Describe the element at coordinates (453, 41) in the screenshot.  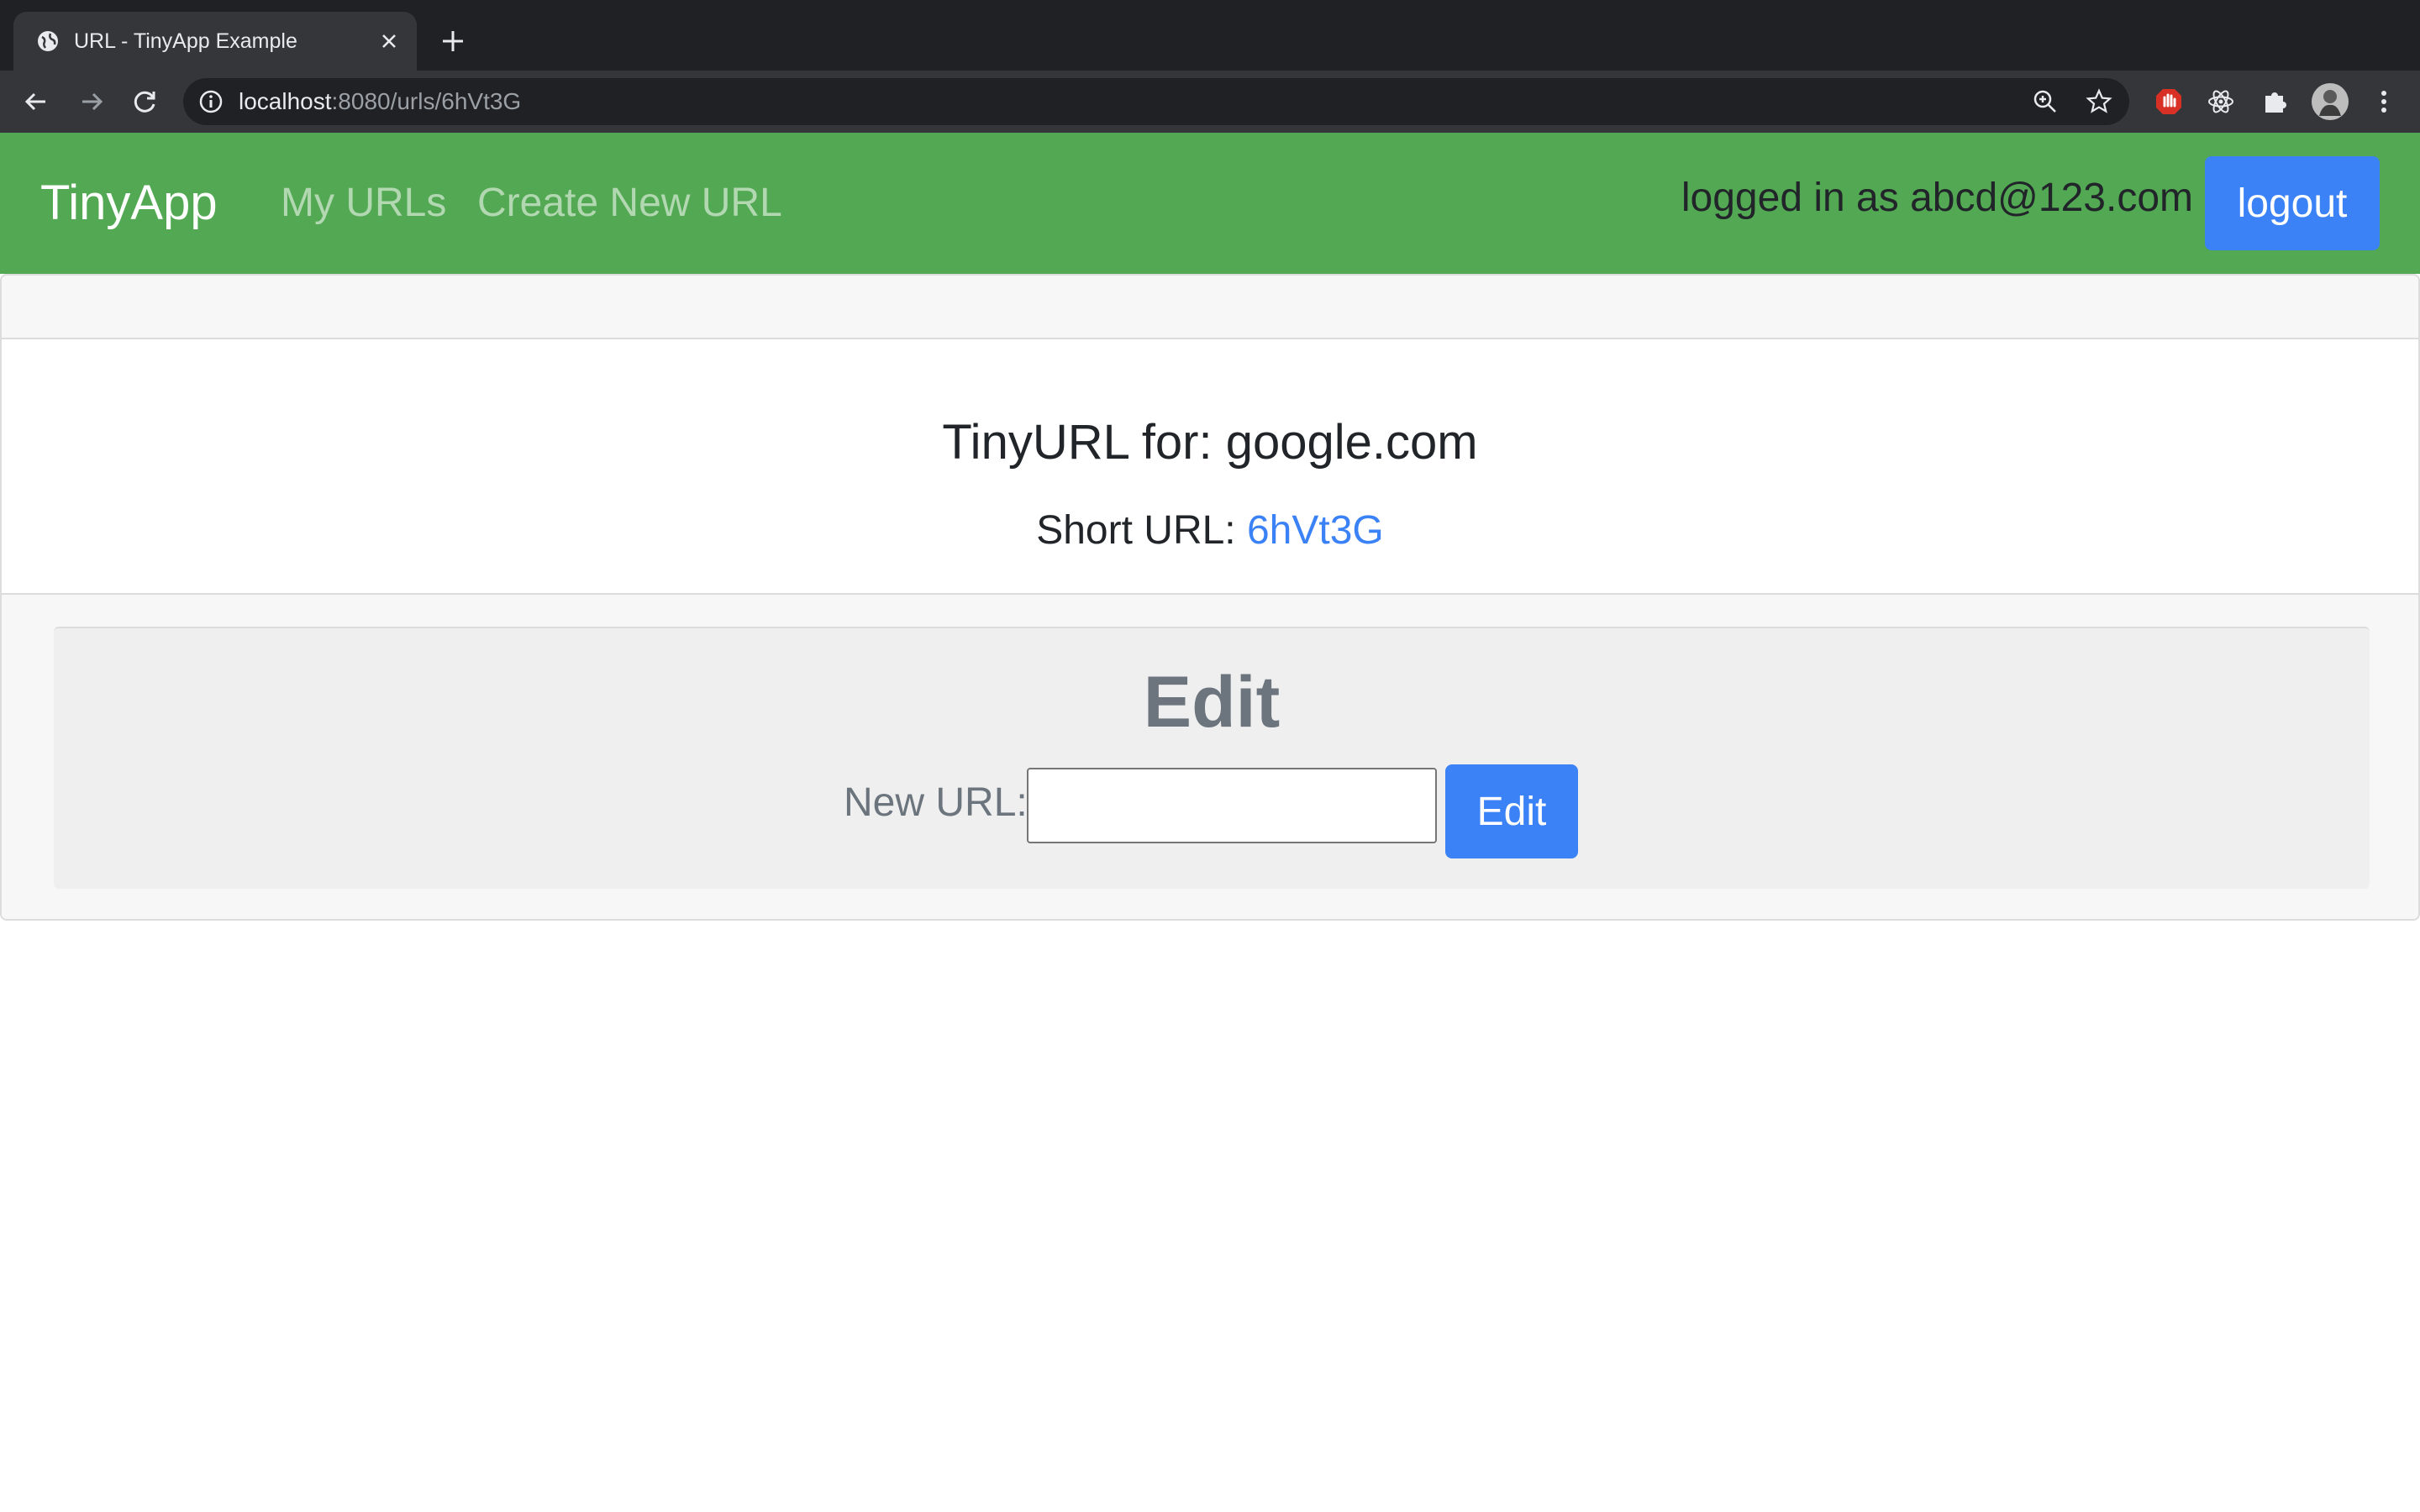
I see `new-tab-plus-icon` at that location.